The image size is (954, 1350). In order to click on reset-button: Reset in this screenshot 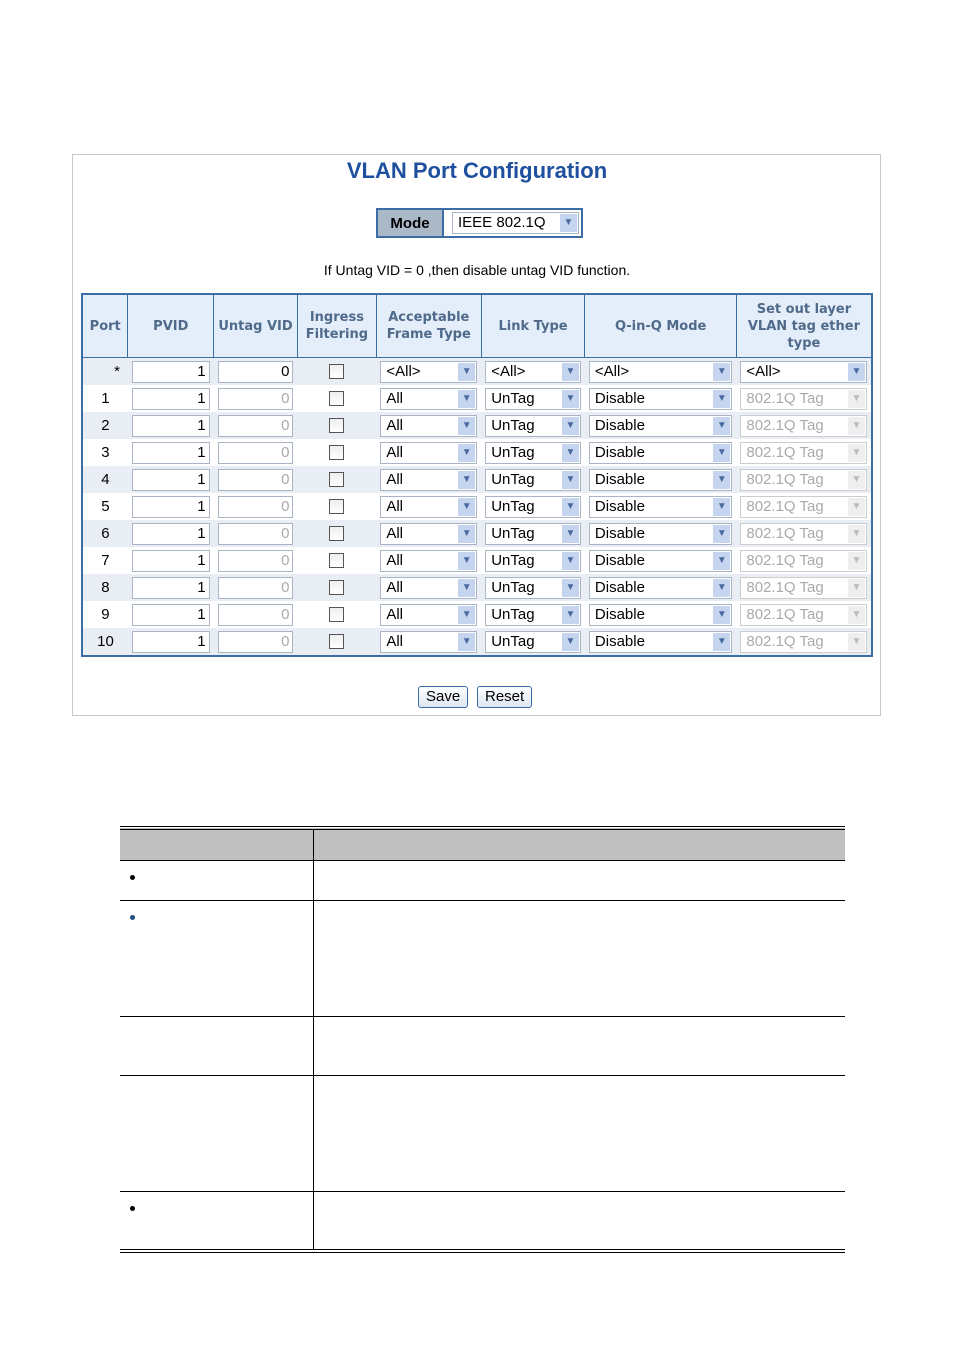, I will do `click(505, 697)`.